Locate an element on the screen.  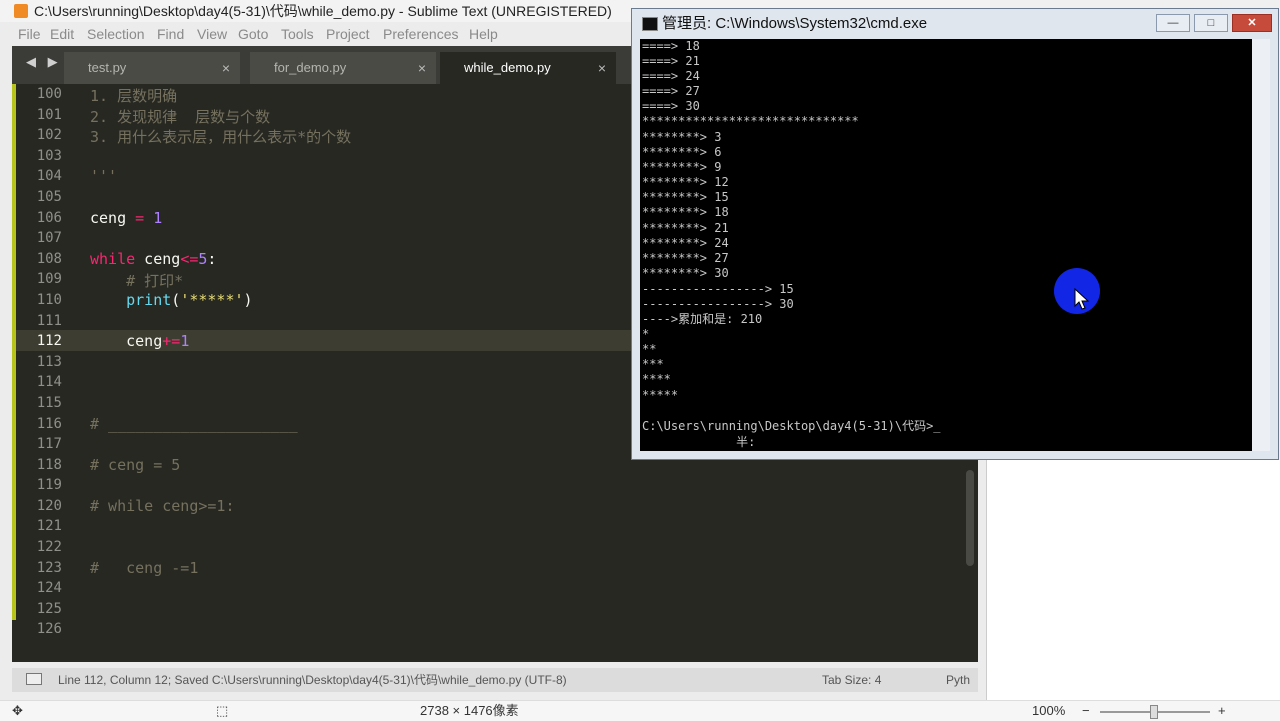
console-line: ********> 24 is located at coordinates (685, 243).